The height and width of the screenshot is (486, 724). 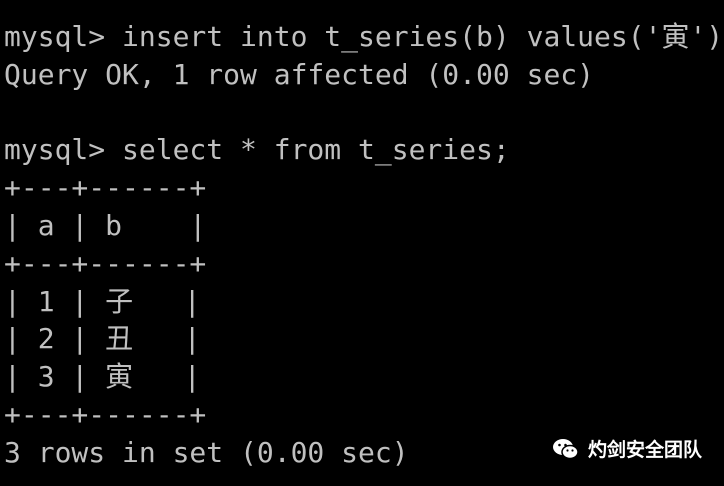 I want to click on table-header-row: | a | b |, so click(x=105, y=225).